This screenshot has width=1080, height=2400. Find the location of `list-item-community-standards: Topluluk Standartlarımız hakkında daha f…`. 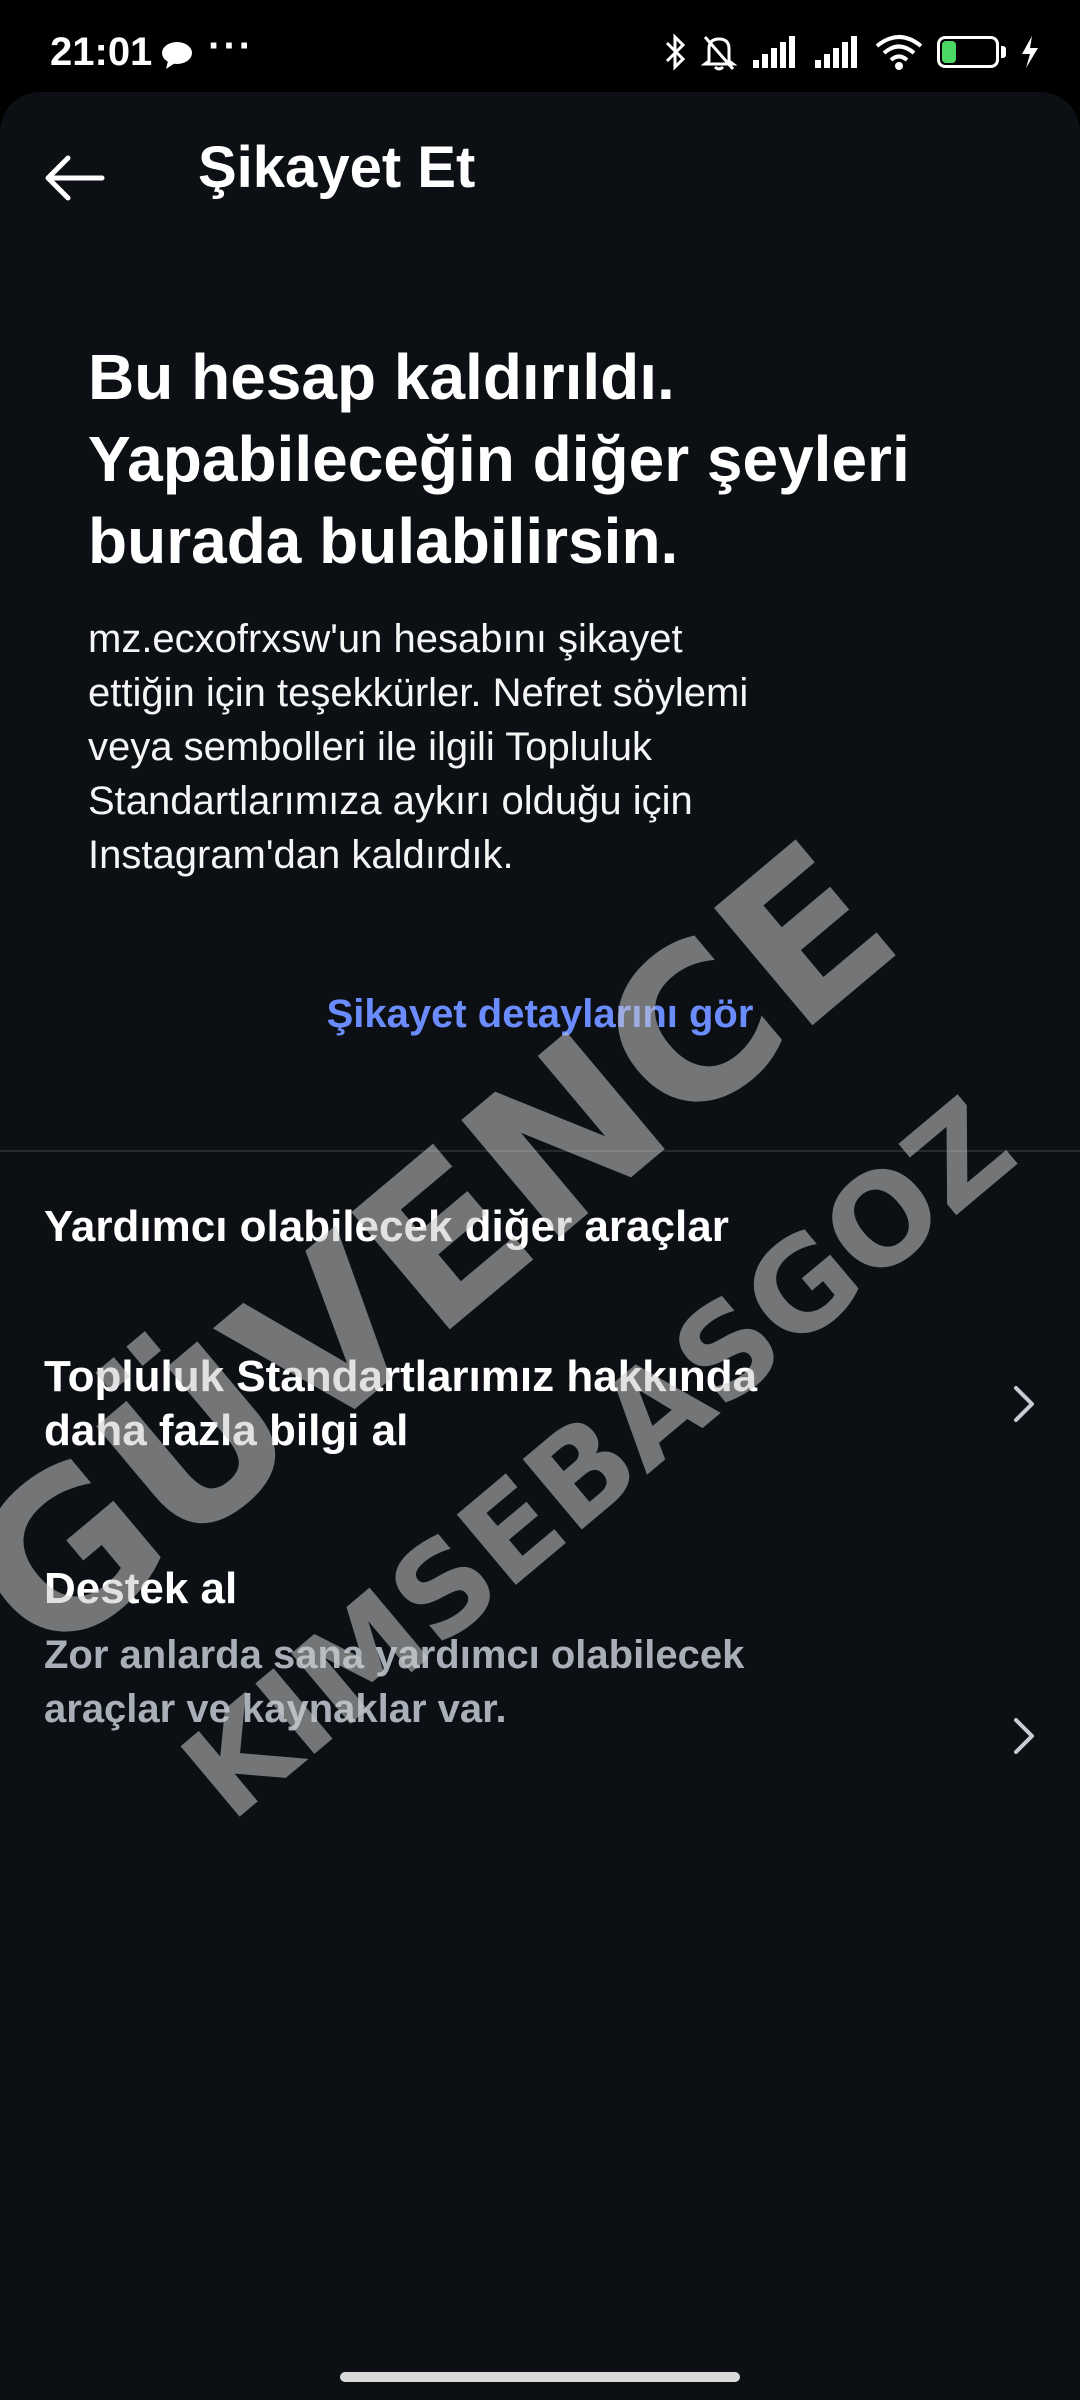

list-item-community-standards: Topluluk Standartlarımız hakkında daha f… is located at coordinates (544, 1410).